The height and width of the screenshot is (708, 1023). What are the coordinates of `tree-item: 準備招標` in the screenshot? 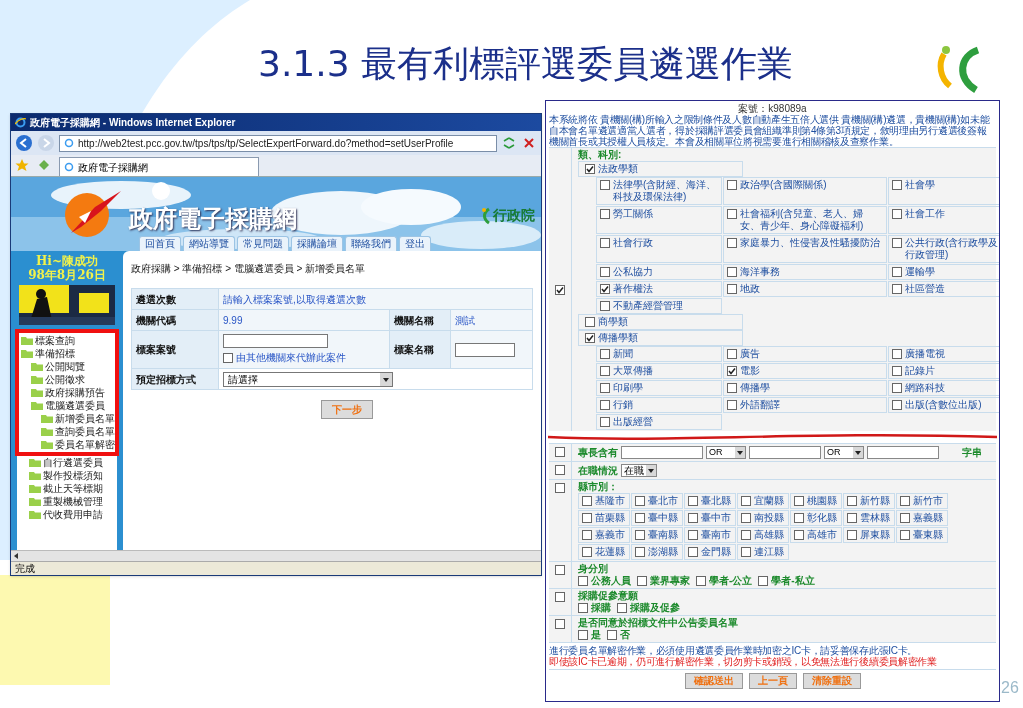 It's located at (55, 353).